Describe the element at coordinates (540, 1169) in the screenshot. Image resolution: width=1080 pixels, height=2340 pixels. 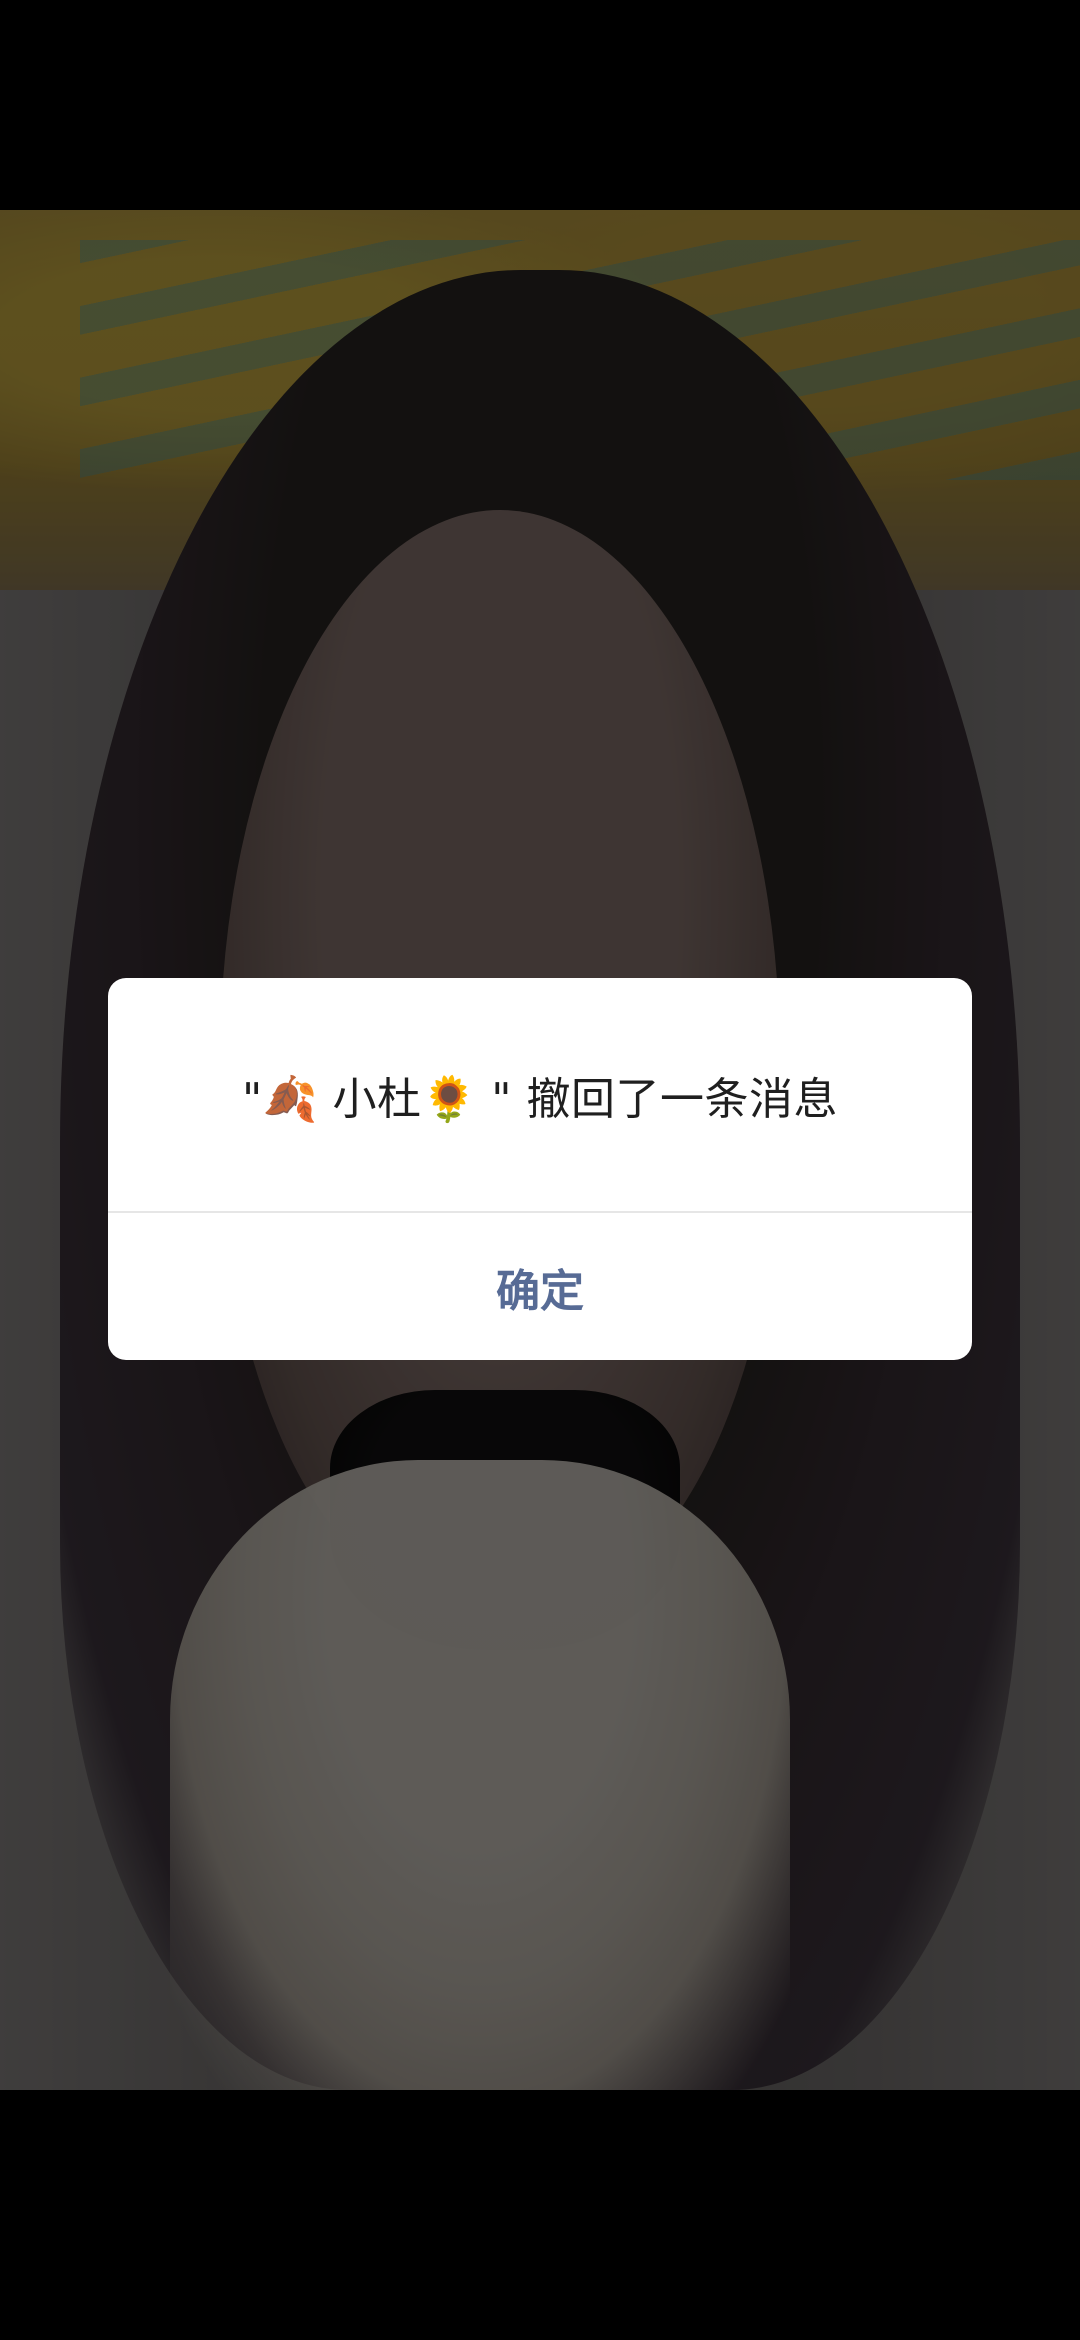
I see `recall-dialog: "🍂 小杜🌻 " 撤回了一条消息 确定` at that location.